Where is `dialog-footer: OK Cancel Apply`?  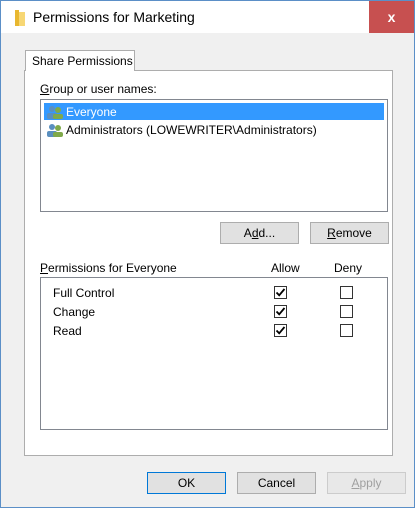
dialog-footer: OK Cancel Apply is located at coordinates (207, 484).